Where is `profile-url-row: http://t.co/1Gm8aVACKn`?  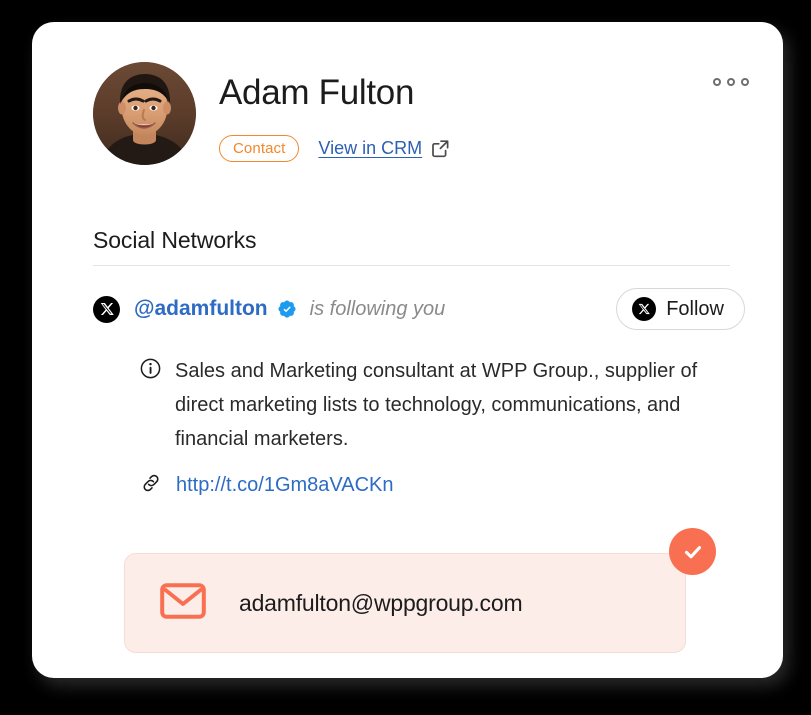 profile-url-row: http://t.co/1Gm8aVACKn is located at coordinates (267, 485).